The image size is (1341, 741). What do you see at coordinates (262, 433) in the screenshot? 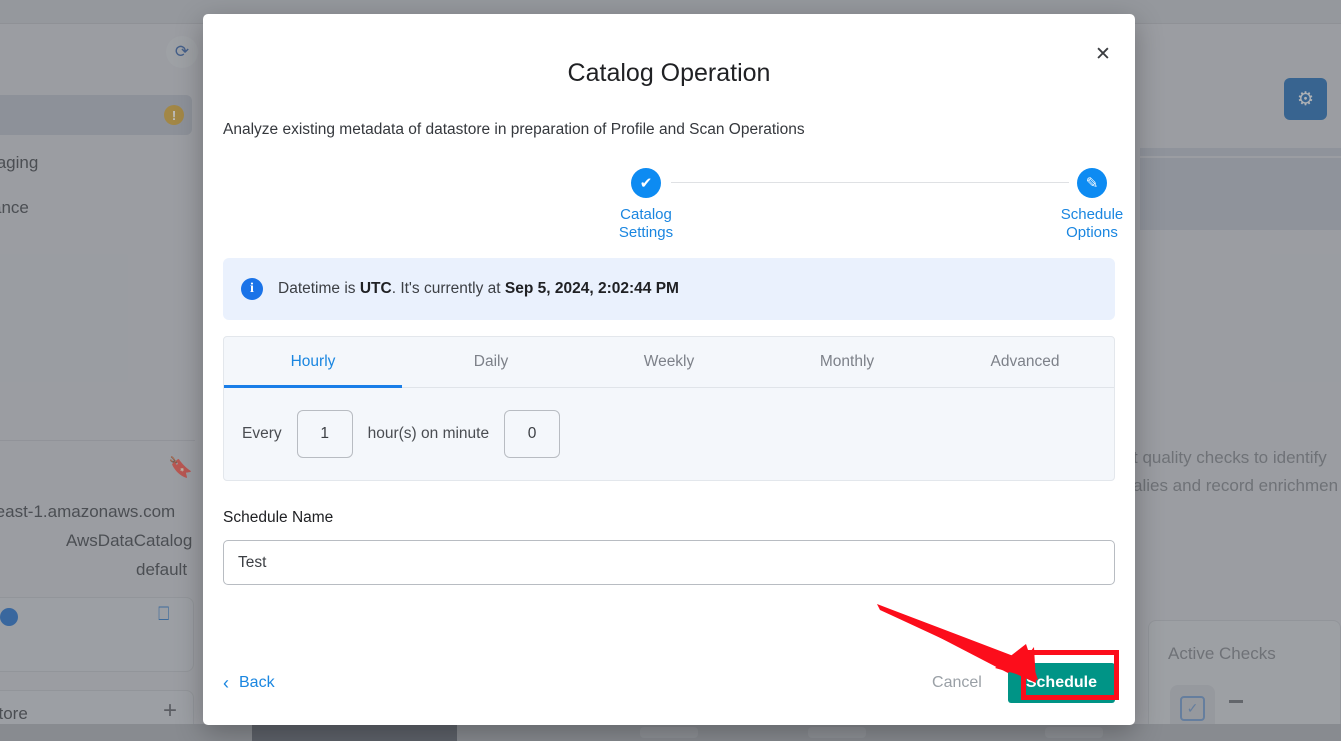
I see `every-label: Every` at bounding box center [262, 433].